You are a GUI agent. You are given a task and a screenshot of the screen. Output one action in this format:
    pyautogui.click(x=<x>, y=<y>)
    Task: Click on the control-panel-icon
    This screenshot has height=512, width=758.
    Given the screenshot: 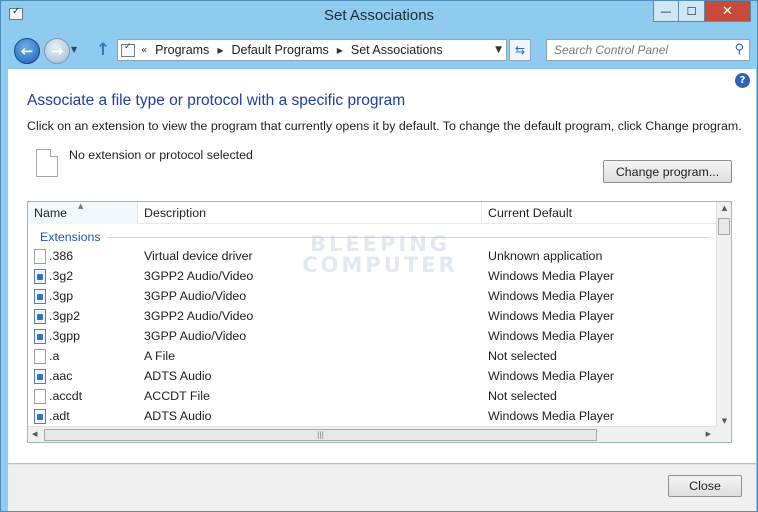 What is the action you would take?
    pyautogui.click(x=128, y=49)
    